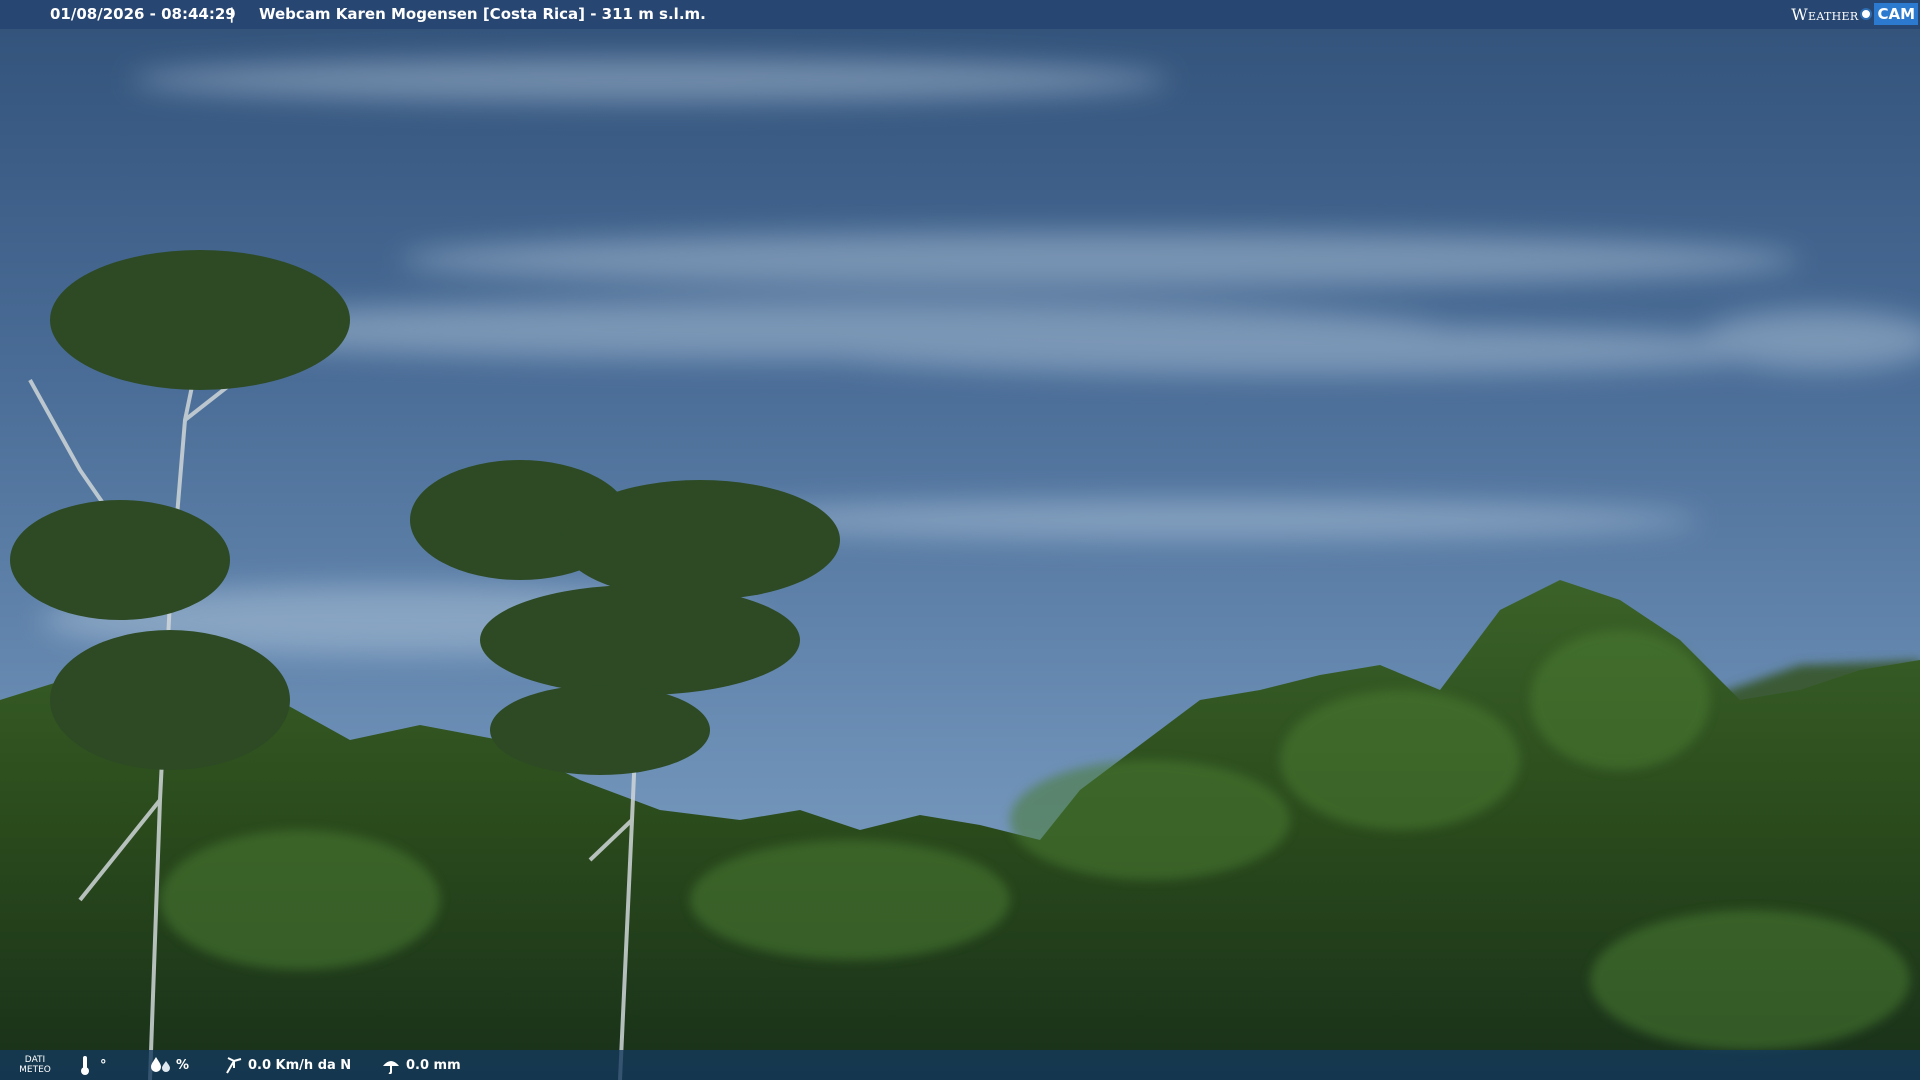 The width and height of the screenshot is (1920, 1080). What do you see at coordinates (1825, 14) in the screenshot?
I see `logo-weather-text: Weather` at bounding box center [1825, 14].